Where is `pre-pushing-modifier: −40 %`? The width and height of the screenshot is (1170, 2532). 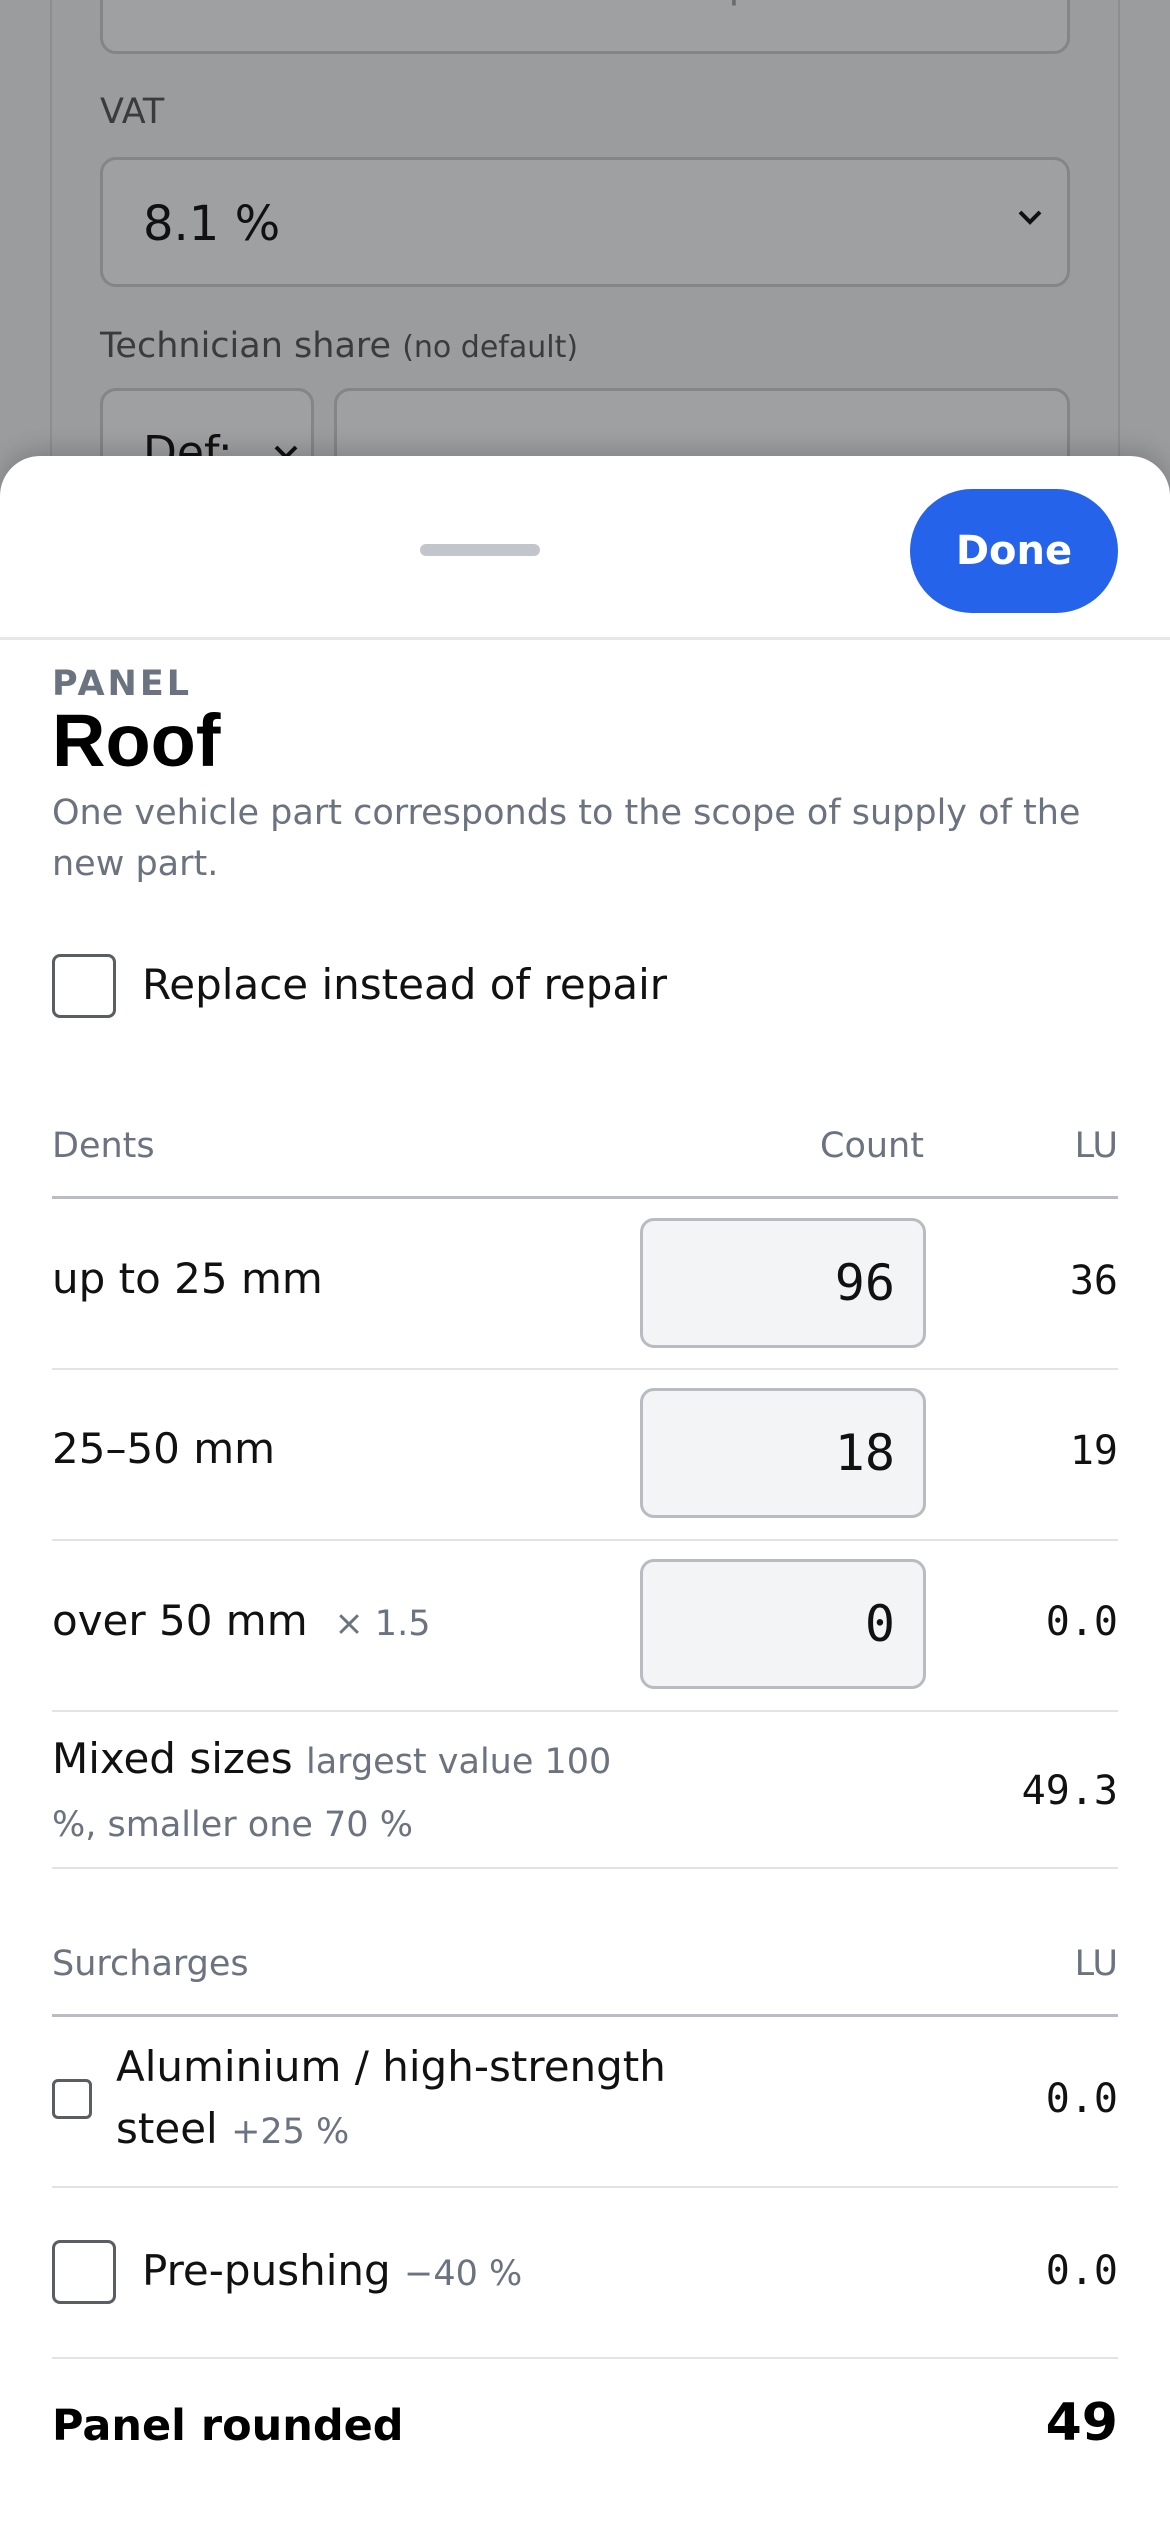 pre-pushing-modifier: −40 % is located at coordinates (463, 2274).